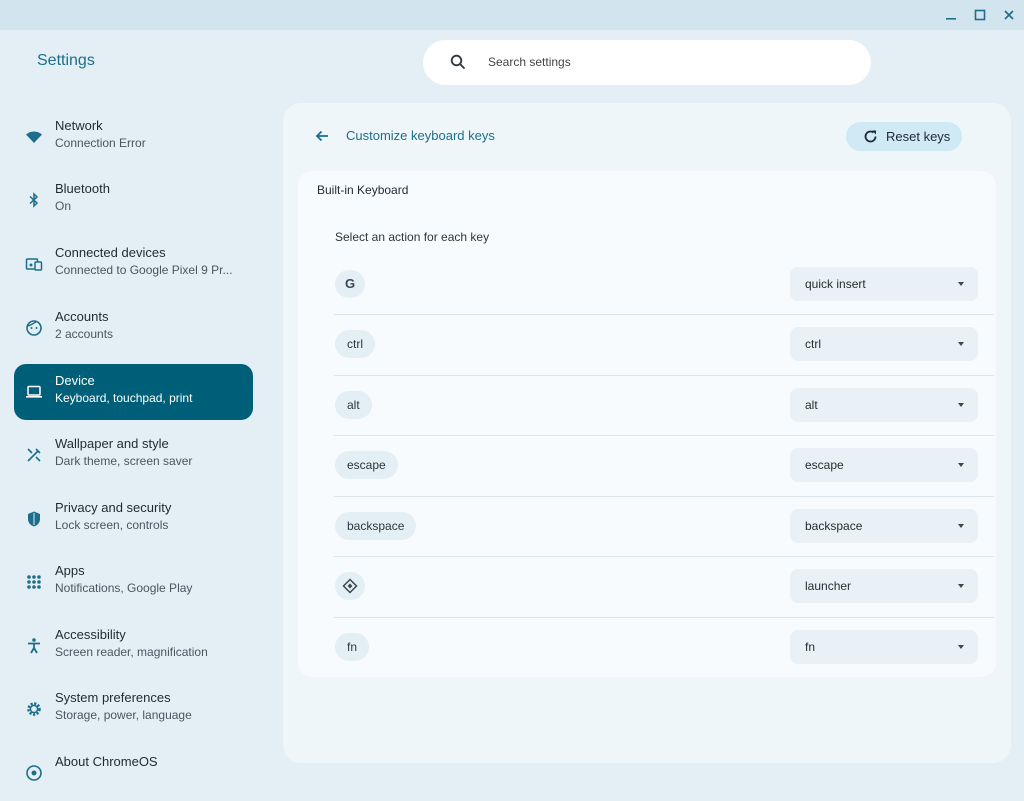 This screenshot has height=801, width=1024. I want to click on google-key-icon: G, so click(350, 284).